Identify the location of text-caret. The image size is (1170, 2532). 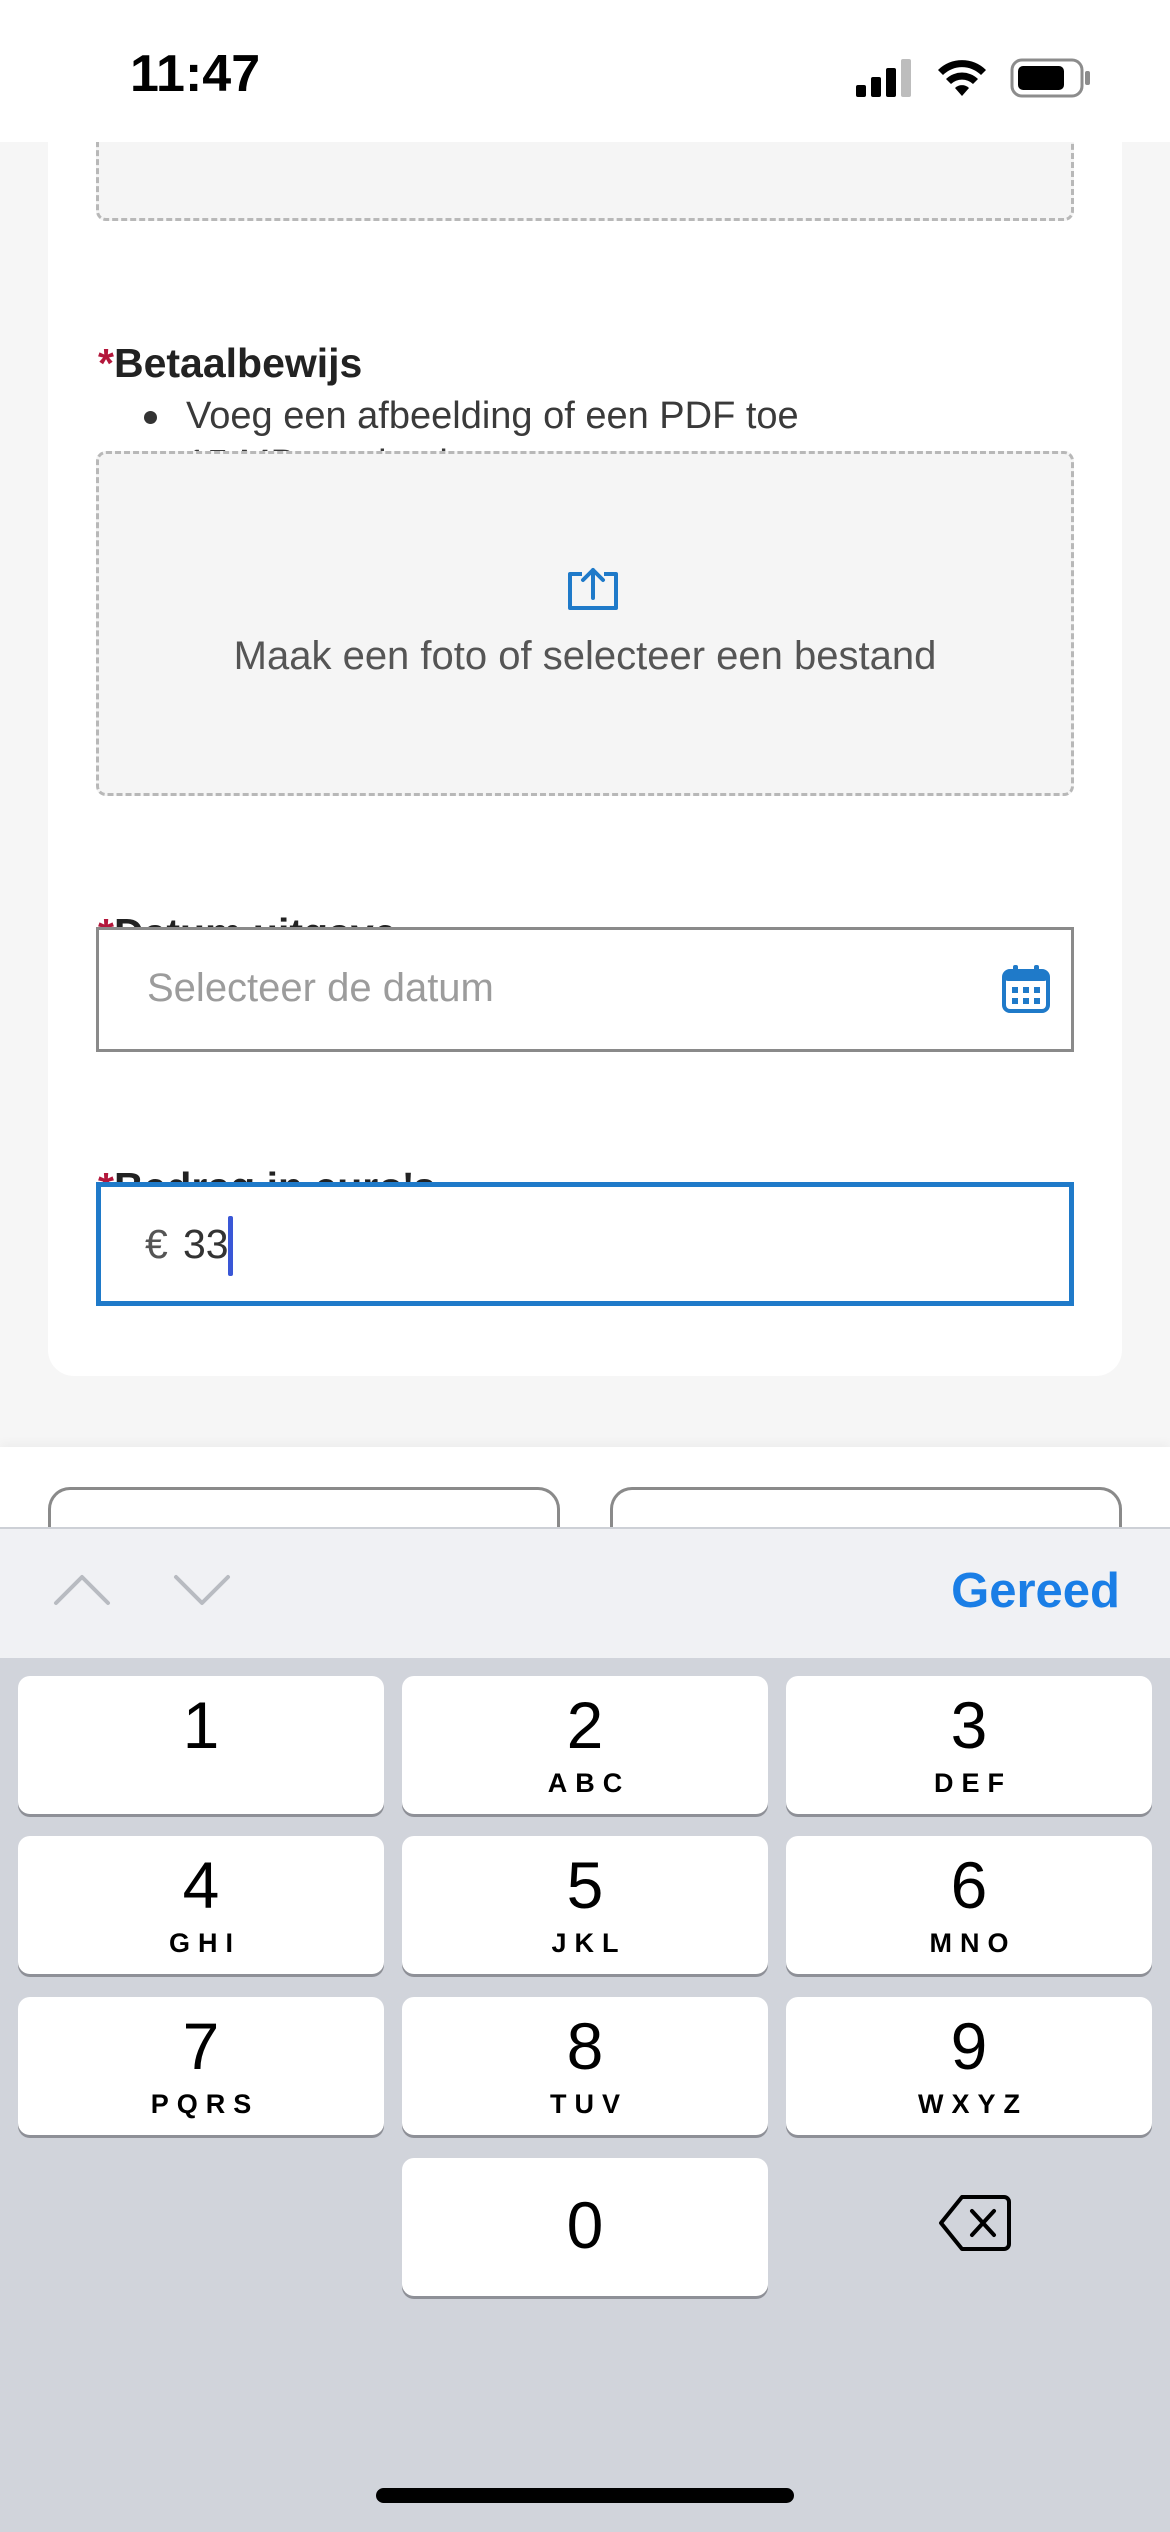
(230, 1246).